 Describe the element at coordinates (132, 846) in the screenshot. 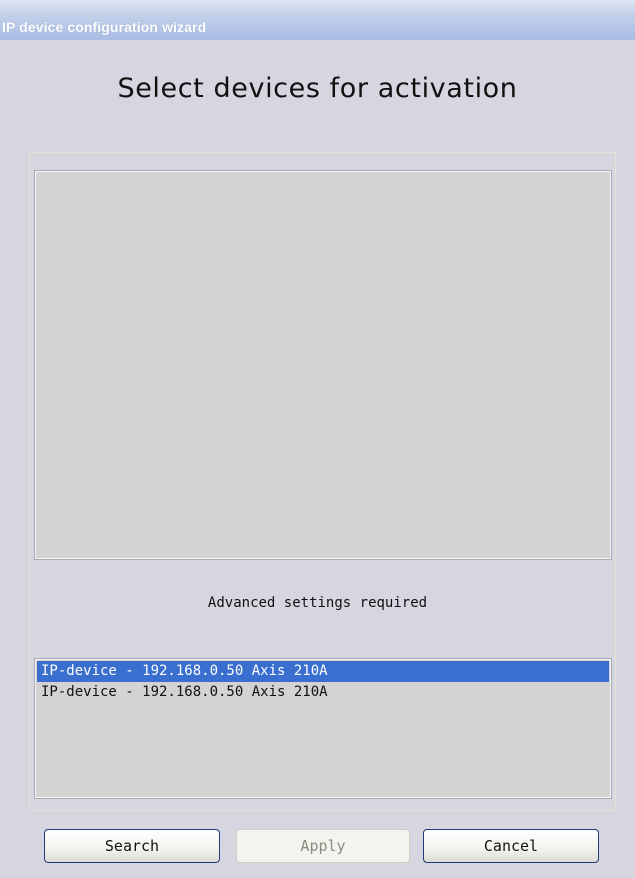

I see `search-button: Search` at that location.